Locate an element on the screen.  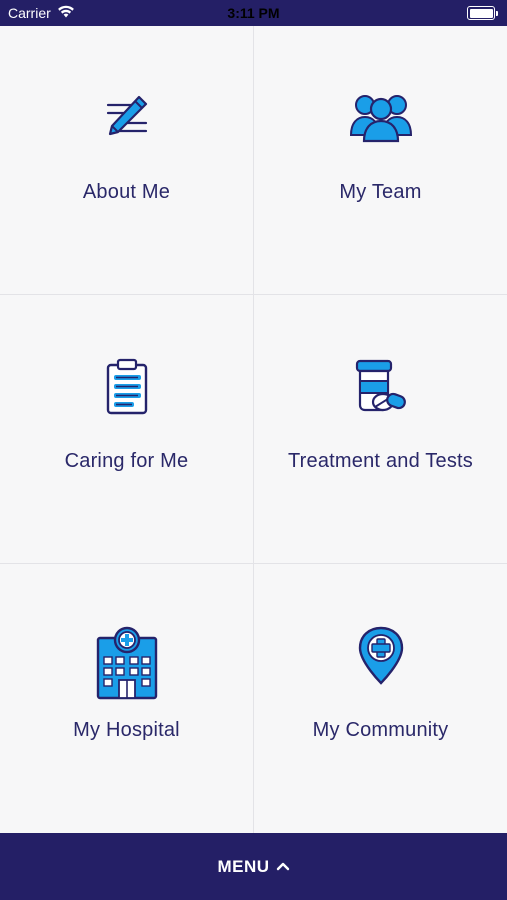
menu-inner: MENU is located at coordinates (253, 867).